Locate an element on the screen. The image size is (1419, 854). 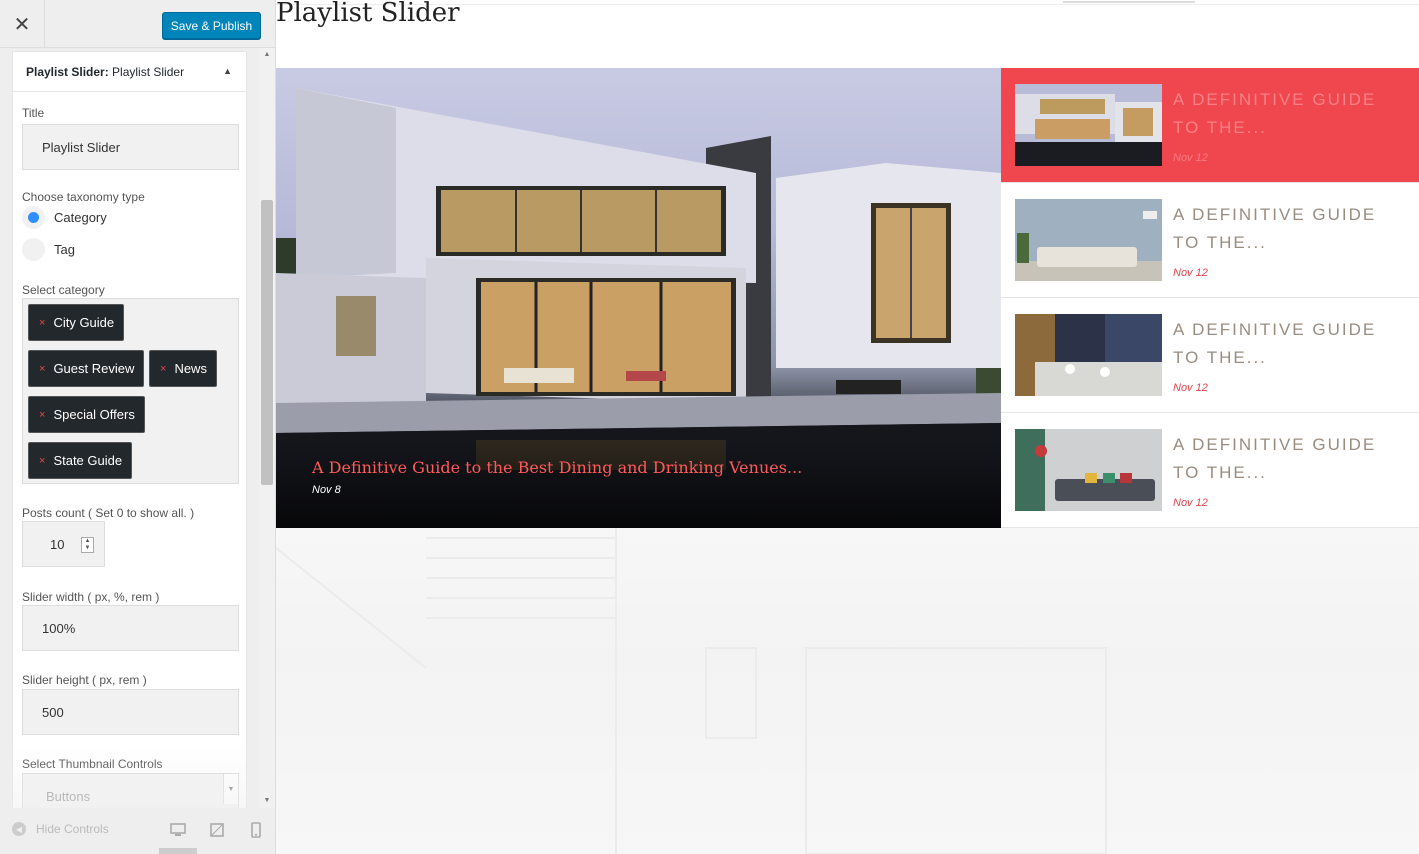
number-stepper: ▲ ▼ is located at coordinates (87, 545).